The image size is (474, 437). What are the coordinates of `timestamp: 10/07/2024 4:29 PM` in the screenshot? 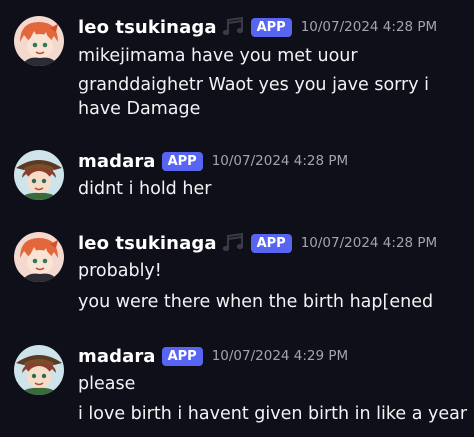 It's located at (280, 356).